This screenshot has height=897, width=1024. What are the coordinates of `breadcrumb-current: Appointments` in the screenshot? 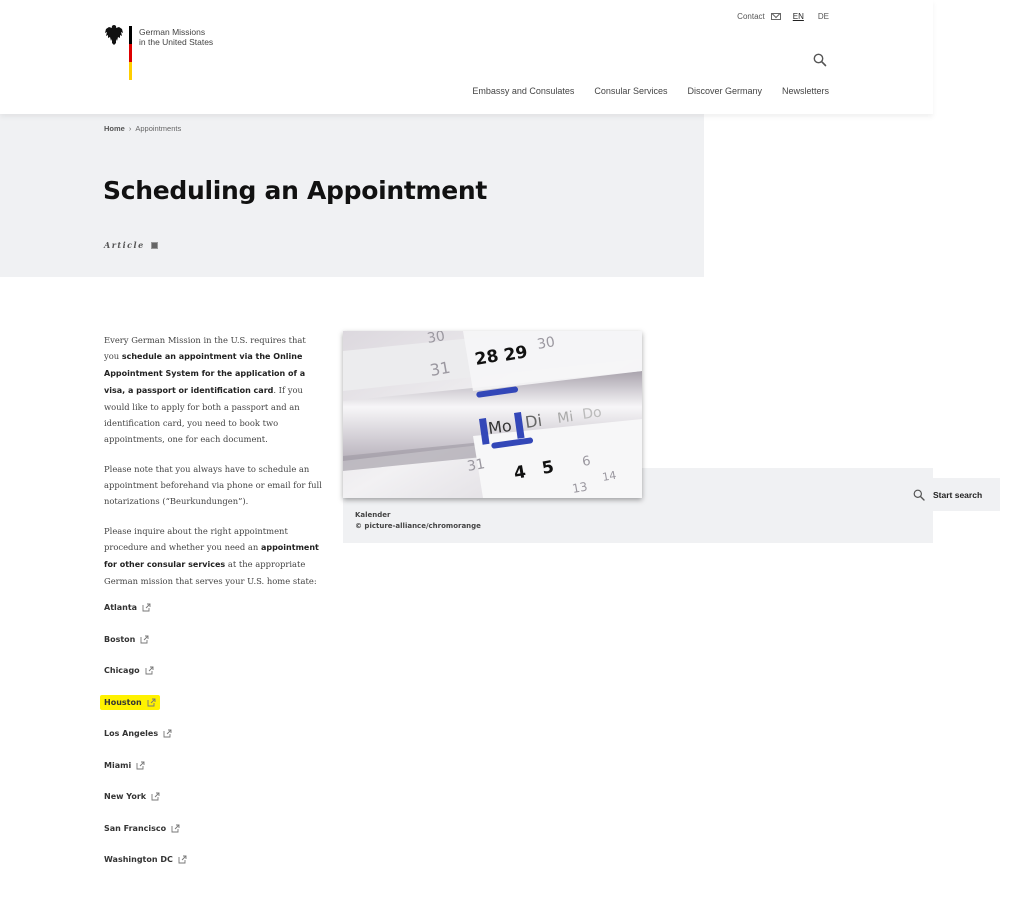 It's located at (158, 128).